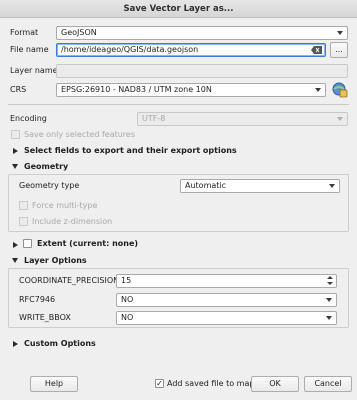  What do you see at coordinates (339, 89) in the screenshot?
I see `crs-selector-icon` at bounding box center [339, 89].